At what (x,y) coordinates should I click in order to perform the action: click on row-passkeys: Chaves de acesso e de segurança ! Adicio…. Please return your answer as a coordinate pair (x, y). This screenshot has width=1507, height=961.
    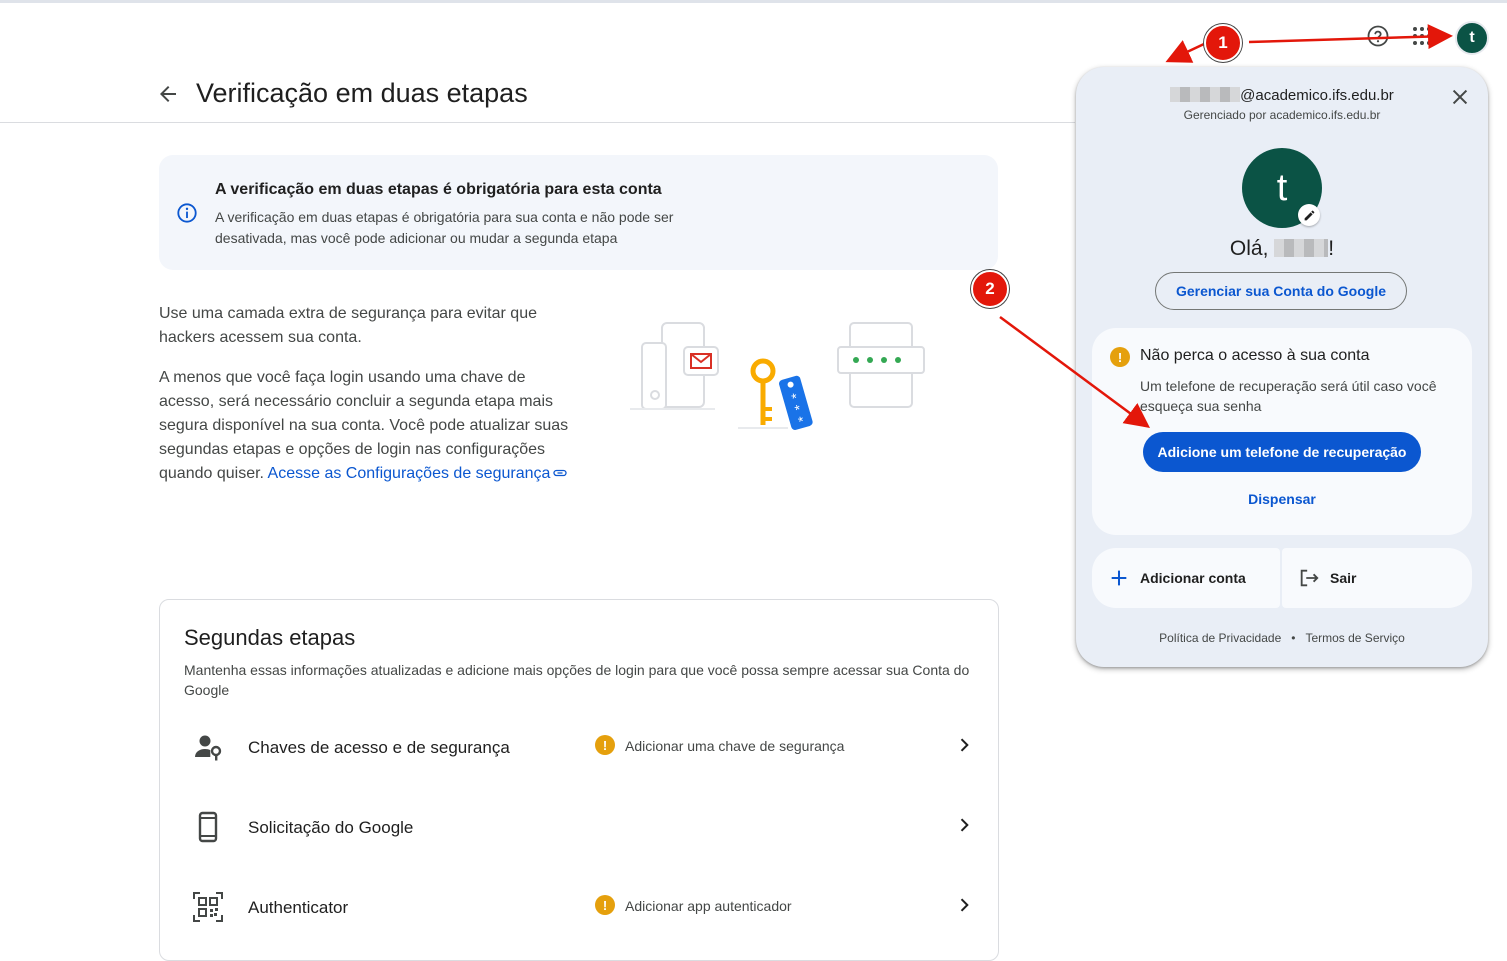
    Looking at the image, I should click on (579, 749).